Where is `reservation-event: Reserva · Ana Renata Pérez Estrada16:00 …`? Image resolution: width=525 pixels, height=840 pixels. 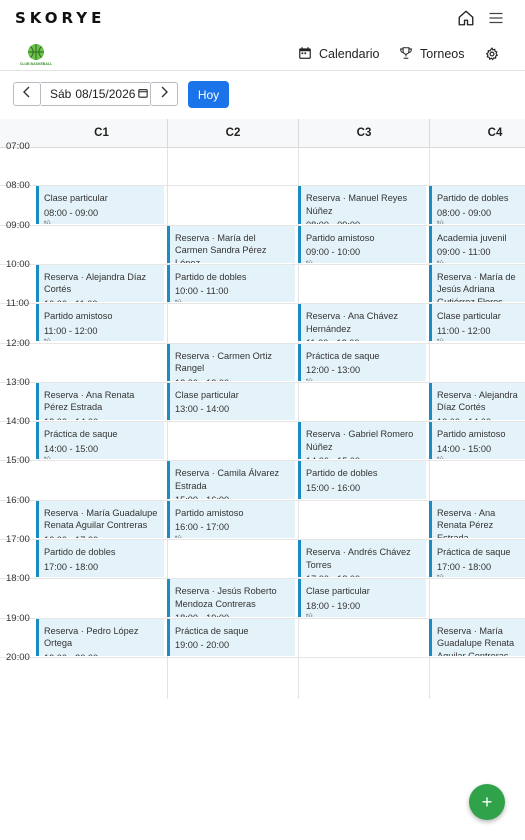 reservation-event: Reserva · Ana Renata Pérez Estrada16:00 … is located at coordinates (477, 519).